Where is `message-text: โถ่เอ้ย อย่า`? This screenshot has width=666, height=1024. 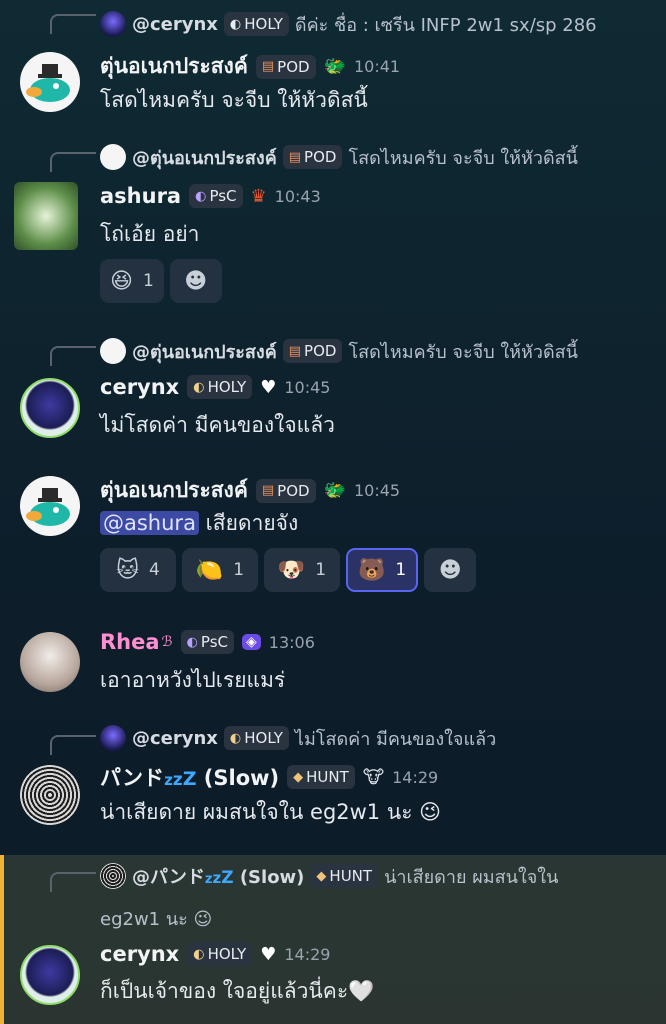 message-text: โถ่เอ้ย อย่า is located at coordinates (150, 234).